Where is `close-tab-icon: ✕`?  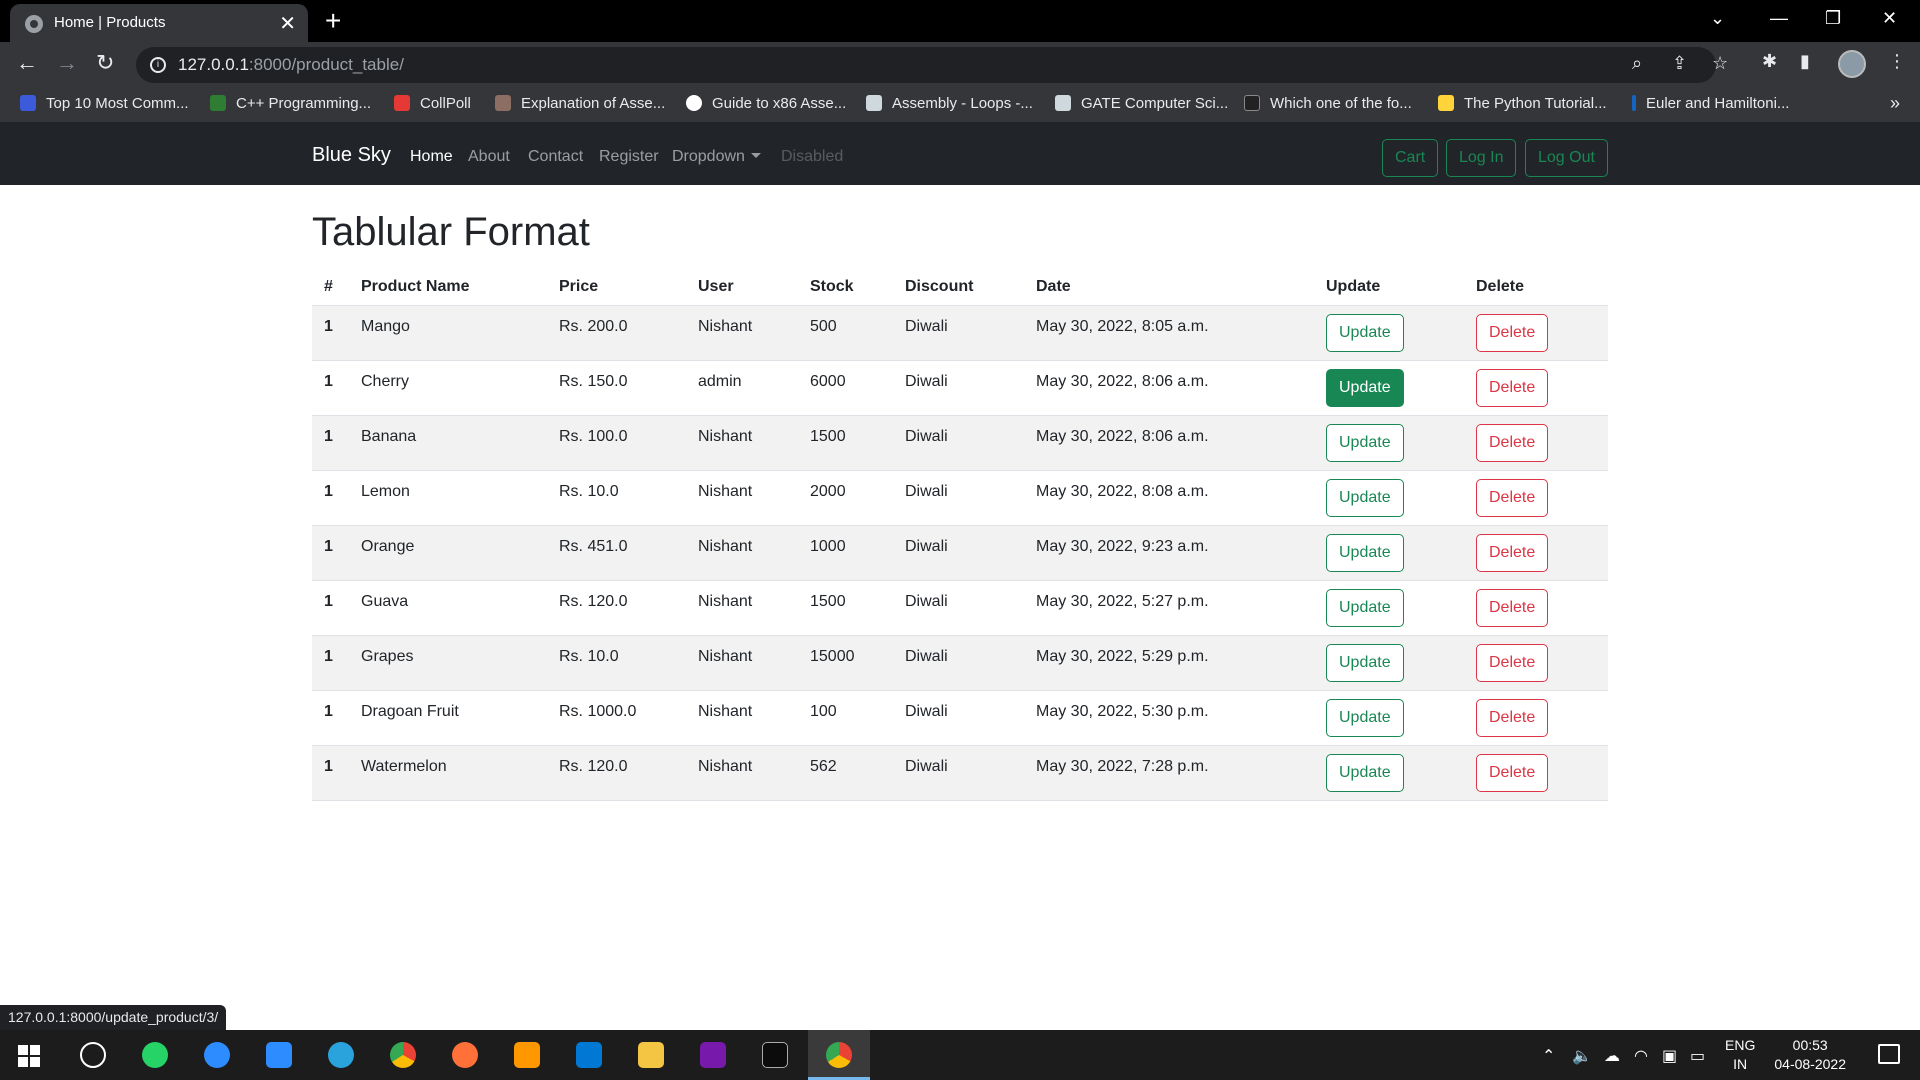
close-tab-icon: ✕ is located at coordinates (287, 23).